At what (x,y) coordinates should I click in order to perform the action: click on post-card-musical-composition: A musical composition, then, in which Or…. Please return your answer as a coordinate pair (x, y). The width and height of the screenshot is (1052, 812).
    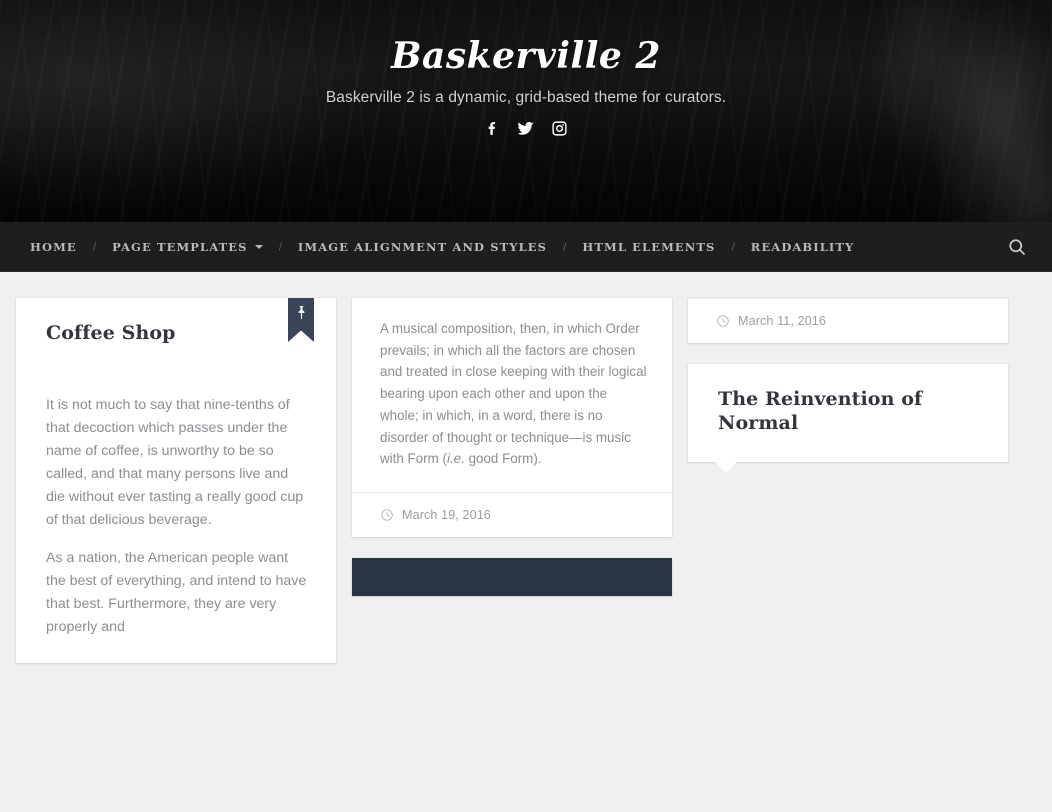
    Looking at the image, I should click on (512, 417).